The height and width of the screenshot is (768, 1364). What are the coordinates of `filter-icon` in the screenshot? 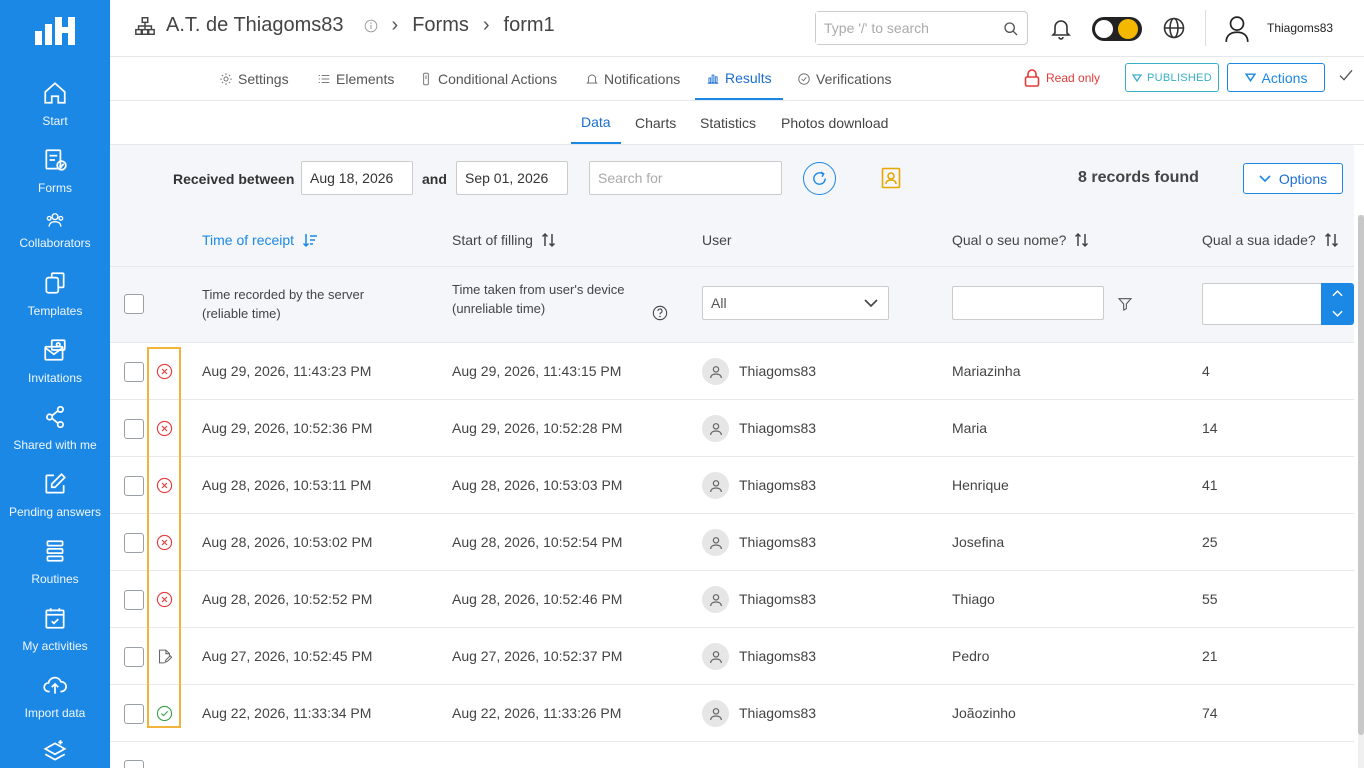 It's located at (1125, 304).